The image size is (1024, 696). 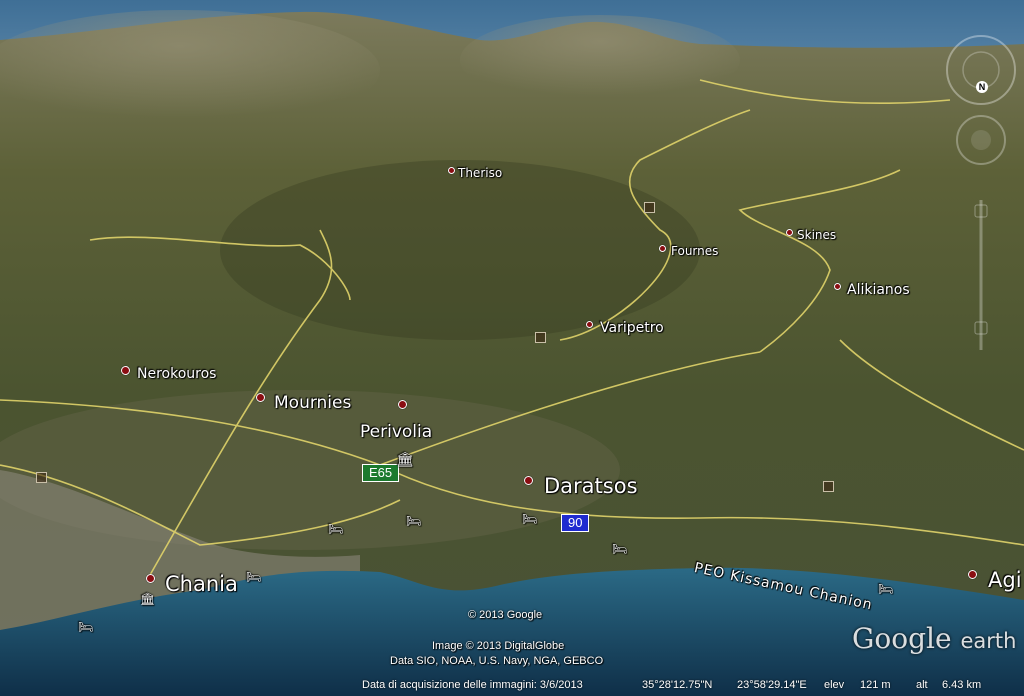 What do you see at coordinates (632, 328) in the screenshot?
I see `place-label: Varipetro` at bounding box center [632, 328].